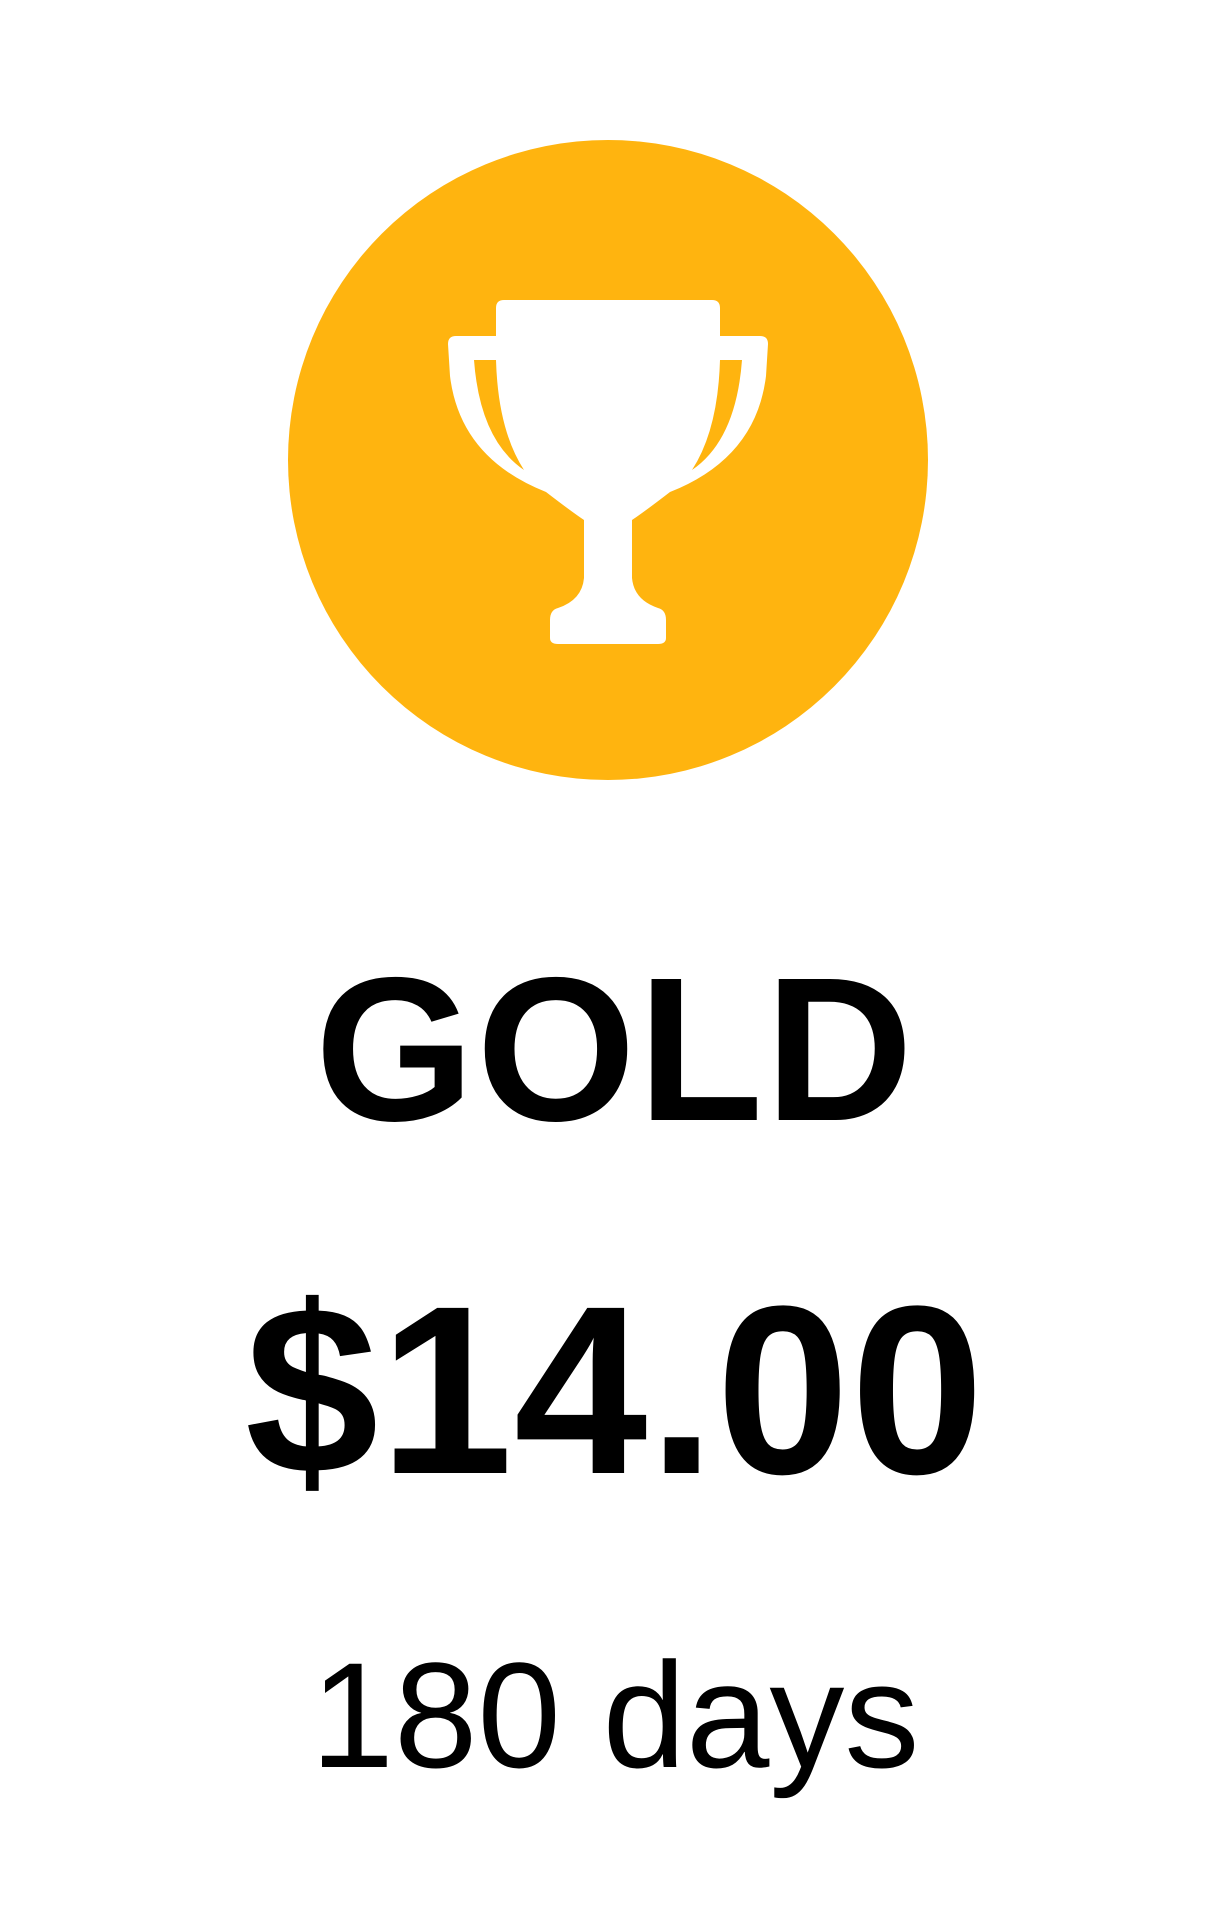 The image size is (1230, 1920). I want to click on plan-tier-name: GOLD, so click(615, 1049).